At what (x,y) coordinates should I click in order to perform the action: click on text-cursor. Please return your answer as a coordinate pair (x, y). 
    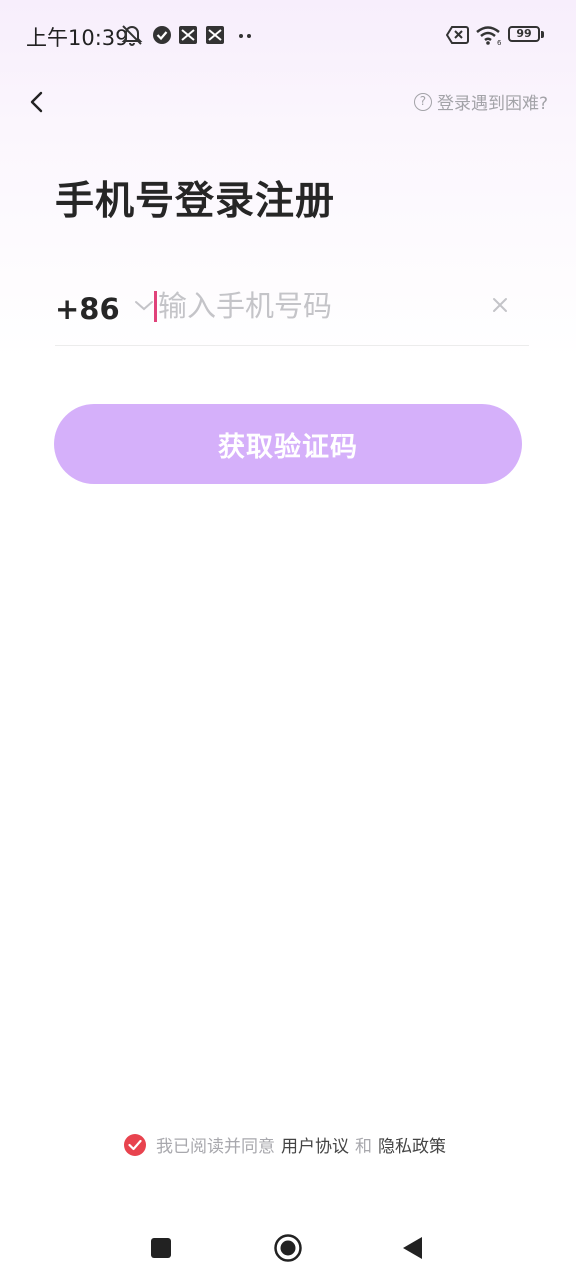
    Looking at the image, I should click on (155, 306).